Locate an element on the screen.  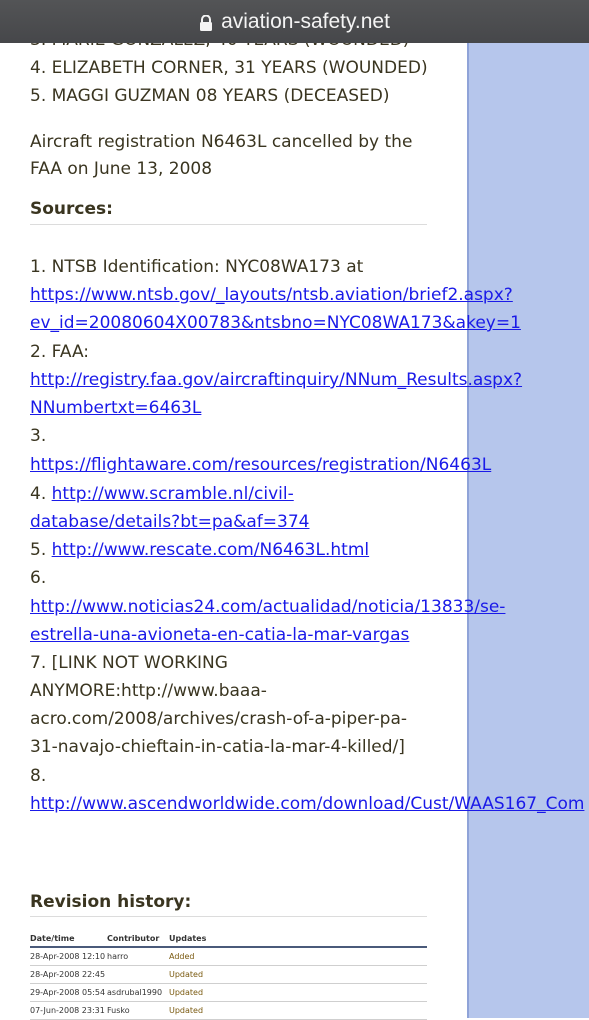
source-7-line-1: 7. [LINK NOT WORKING is located at coordinates (129, 663).